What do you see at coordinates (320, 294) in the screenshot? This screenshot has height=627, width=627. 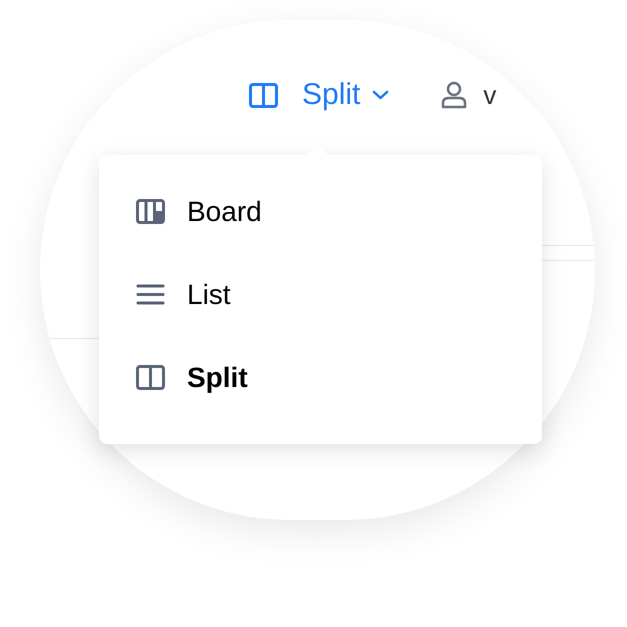 I see `view-menu-item: List` at bounding box center [320, 294].